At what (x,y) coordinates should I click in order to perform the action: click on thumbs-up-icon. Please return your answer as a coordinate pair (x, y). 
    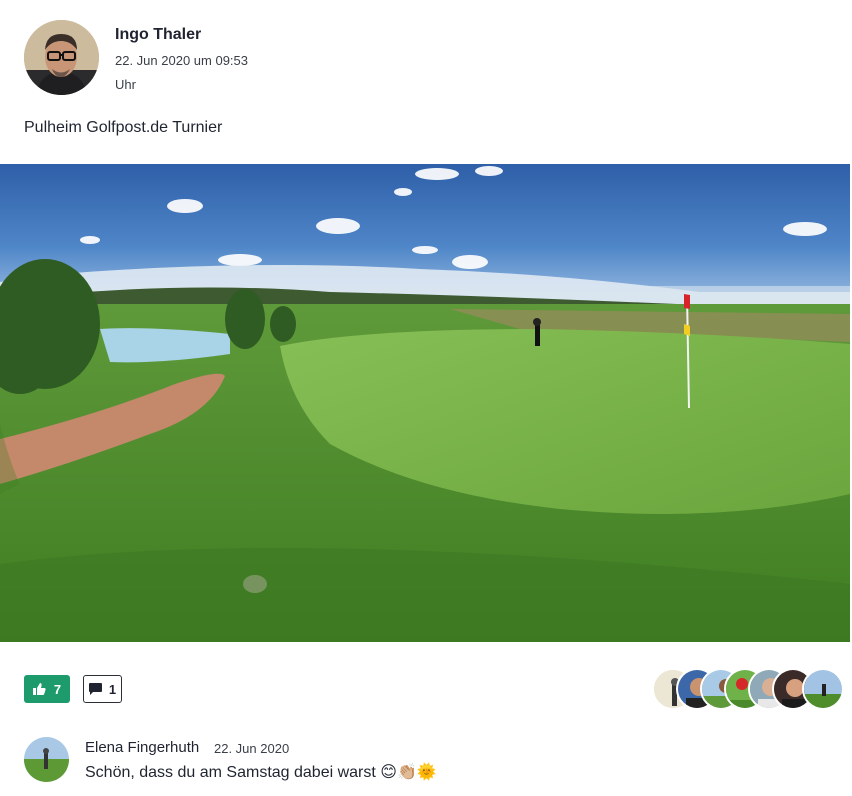
    Looking at the image, I should click on (39, 689).